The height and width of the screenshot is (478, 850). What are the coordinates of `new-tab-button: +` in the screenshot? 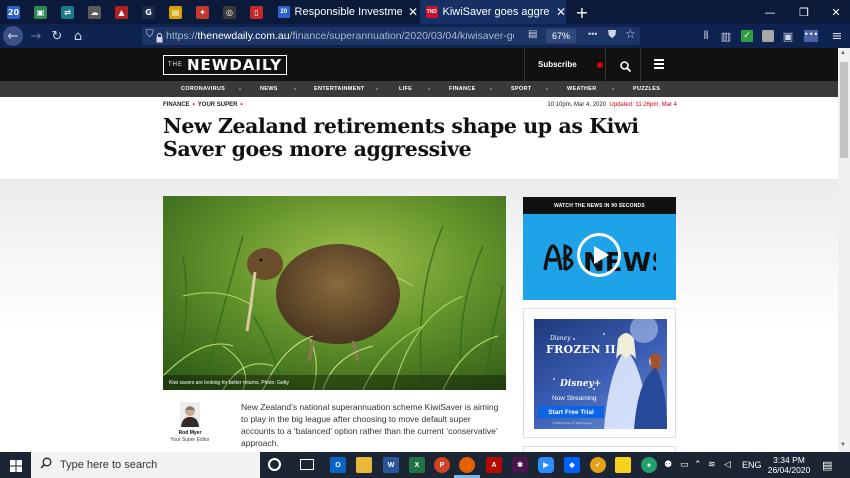 It's located at (582, 12).